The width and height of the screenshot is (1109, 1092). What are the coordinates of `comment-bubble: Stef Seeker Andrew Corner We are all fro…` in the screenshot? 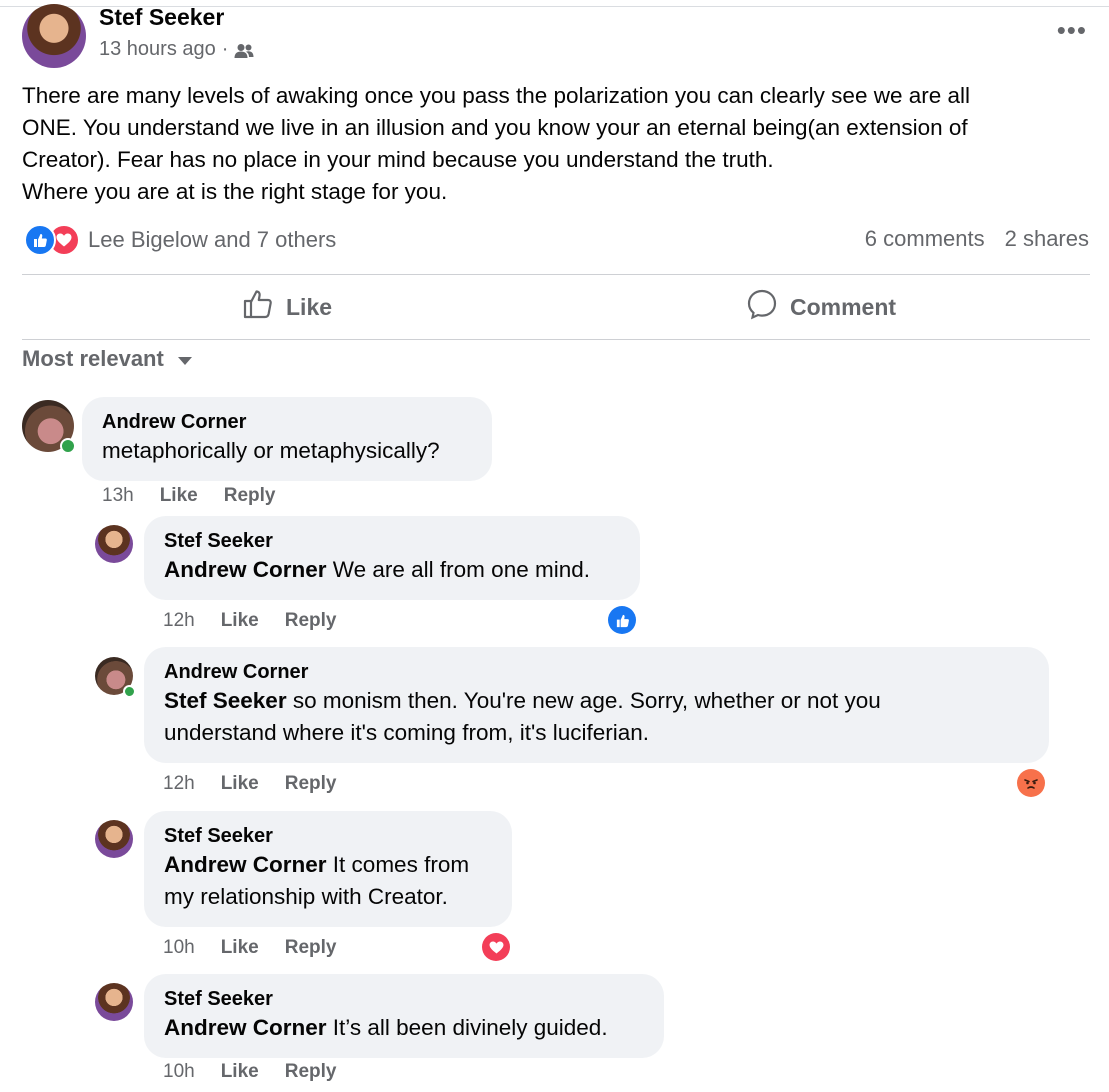 It's located at (392, 558).